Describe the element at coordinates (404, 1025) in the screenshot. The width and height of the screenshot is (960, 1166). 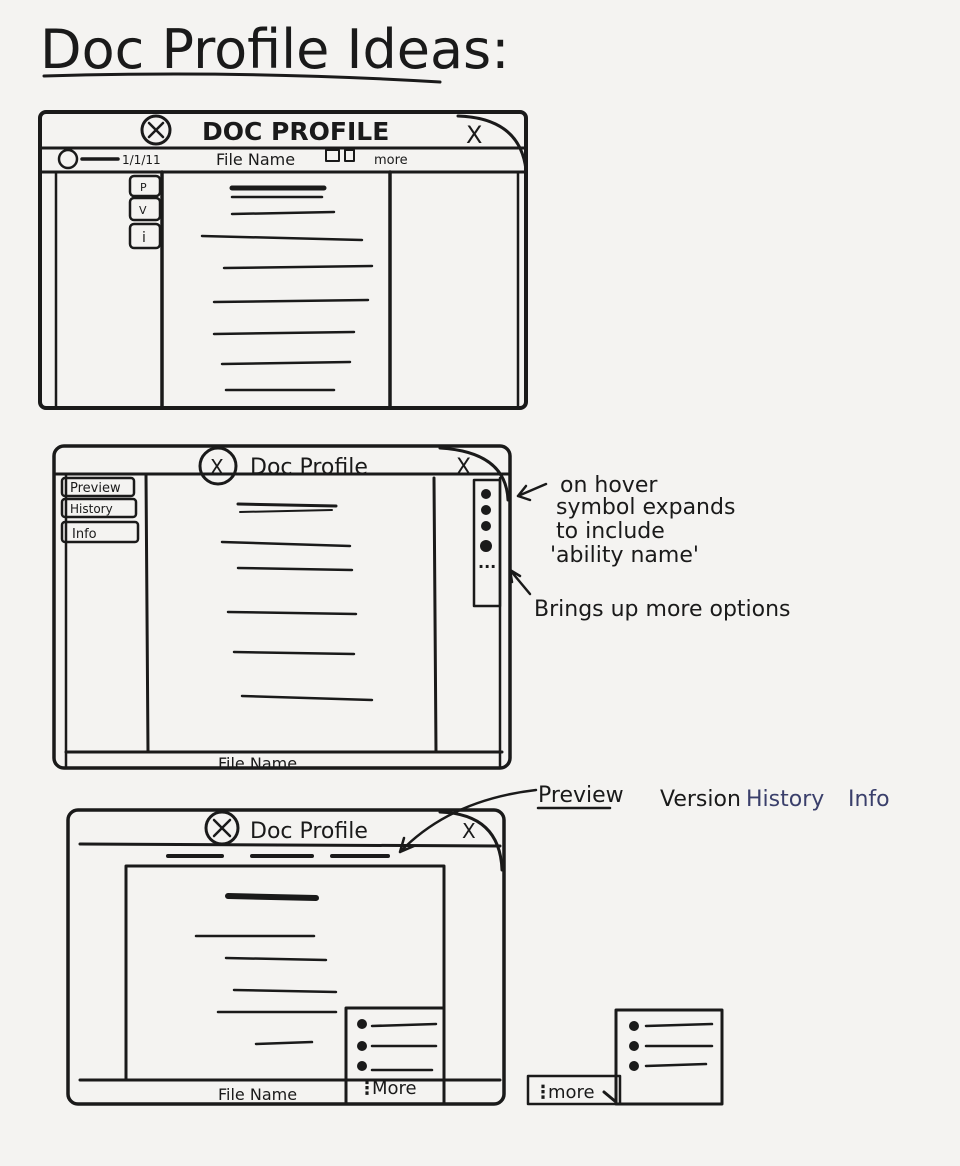
I see `sketch-3-menu-item` at that location.